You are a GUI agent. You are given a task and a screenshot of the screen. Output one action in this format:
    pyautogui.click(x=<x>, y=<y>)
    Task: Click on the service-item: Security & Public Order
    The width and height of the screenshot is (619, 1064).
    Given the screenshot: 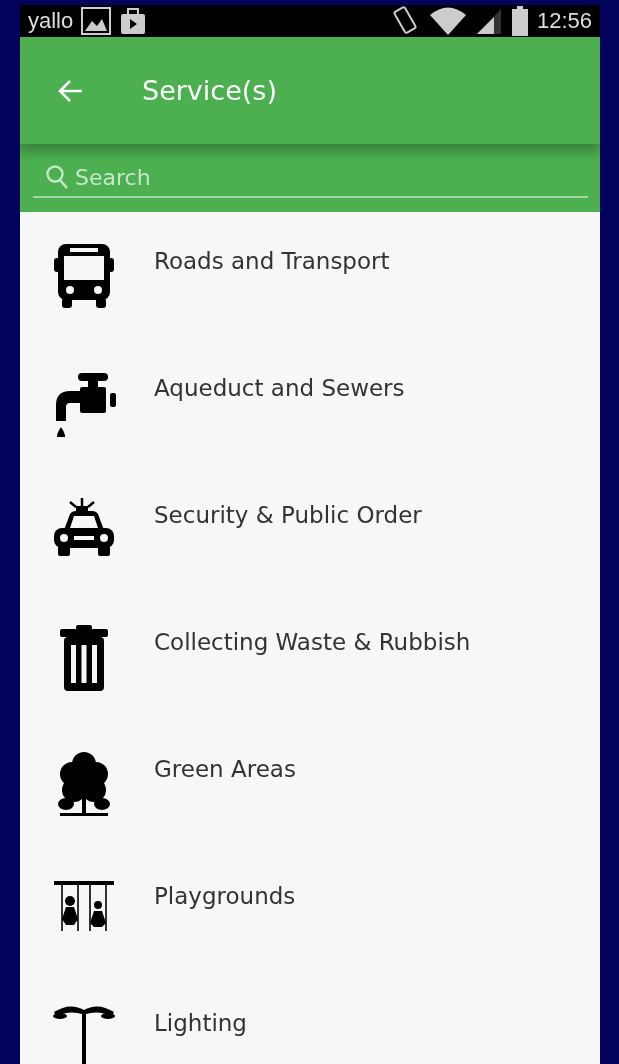 What is the action you would take?
    pyautogui.click(x=310, y=539)
    